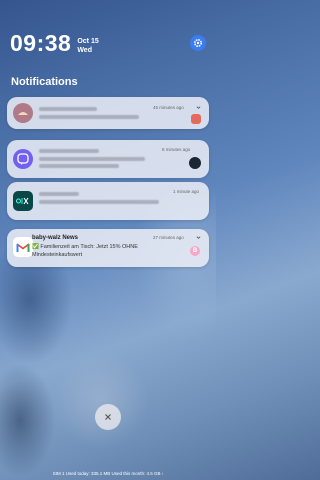 This screenshot has width=320, height=480. I want to click on date-label: Oct 15, so click(88, 41).